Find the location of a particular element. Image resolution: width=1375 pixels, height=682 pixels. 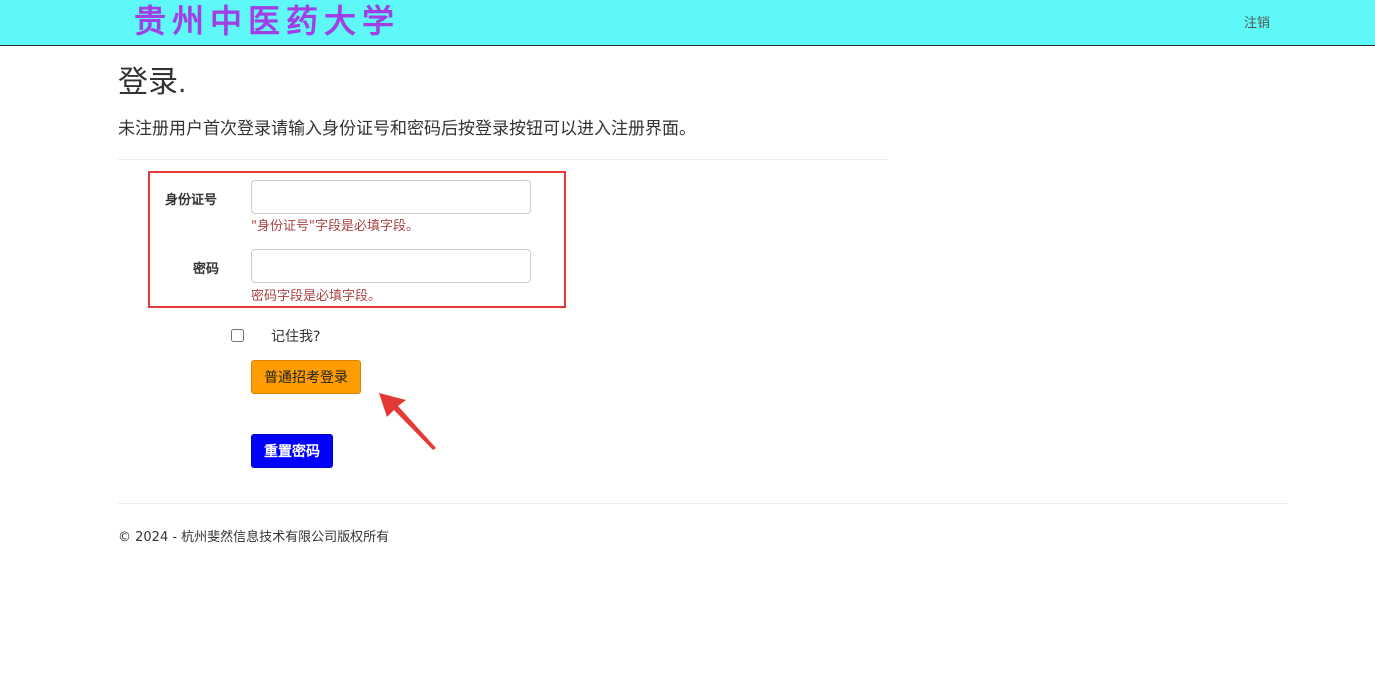

id-number-error: "身份证号"字段是必填字段。 is located at coordinates (335, 226).